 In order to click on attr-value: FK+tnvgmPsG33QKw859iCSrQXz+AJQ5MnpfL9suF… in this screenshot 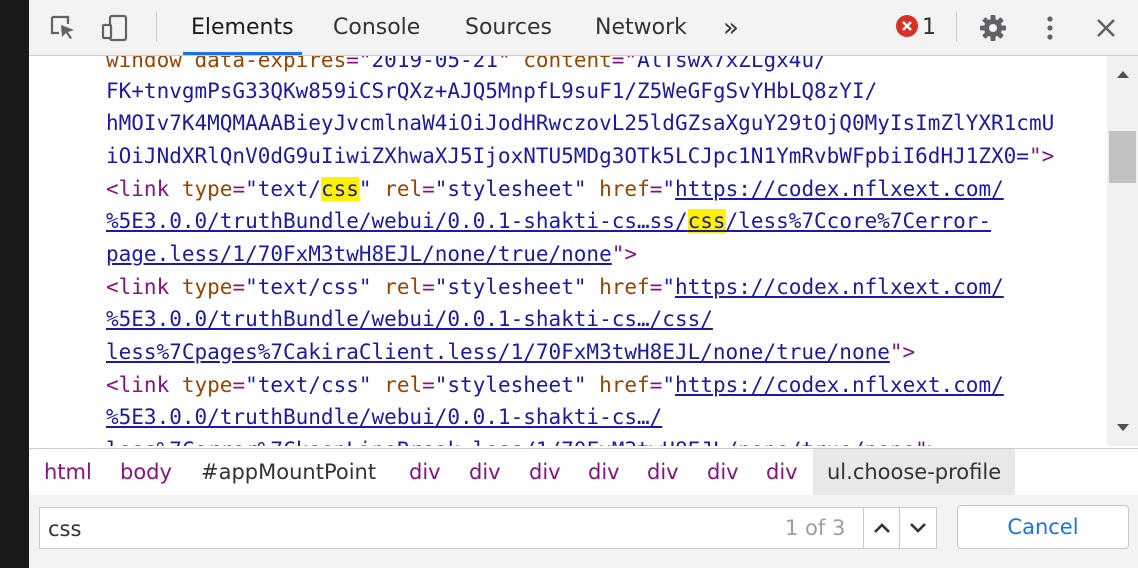, I will do `click(492, 91)`.